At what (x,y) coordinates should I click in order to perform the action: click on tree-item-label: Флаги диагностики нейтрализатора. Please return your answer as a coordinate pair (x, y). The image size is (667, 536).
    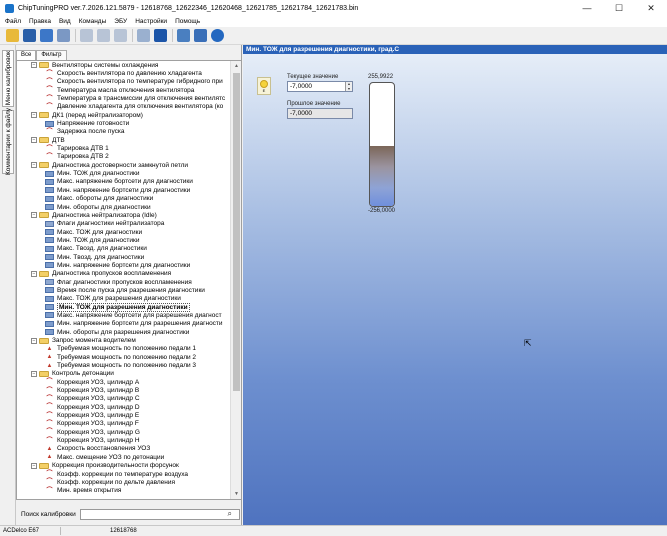
    Looking at the image, I should click on (111, 224).